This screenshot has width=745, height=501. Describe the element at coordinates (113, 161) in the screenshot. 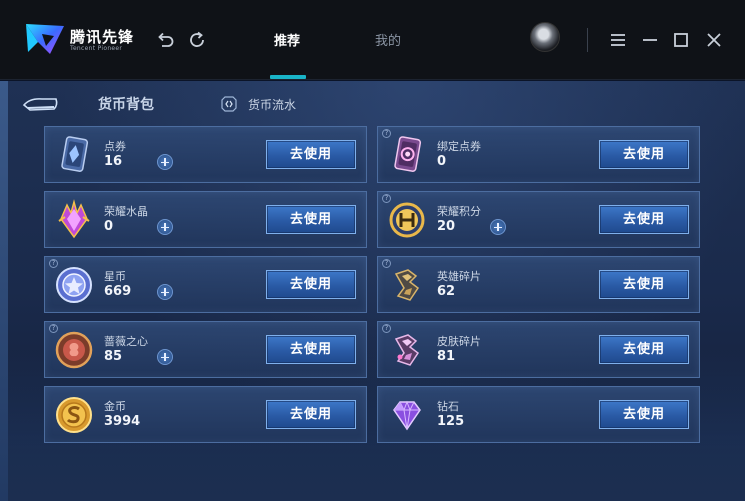

I see `currency-amount: 16` at that location.